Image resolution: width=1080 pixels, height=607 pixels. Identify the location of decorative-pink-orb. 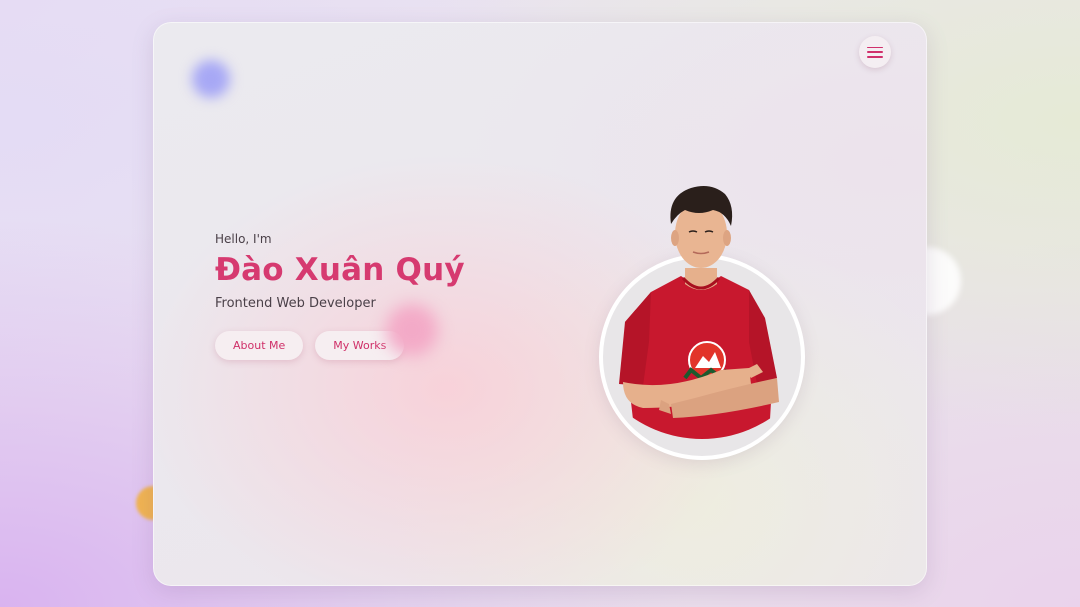
(412, 330).